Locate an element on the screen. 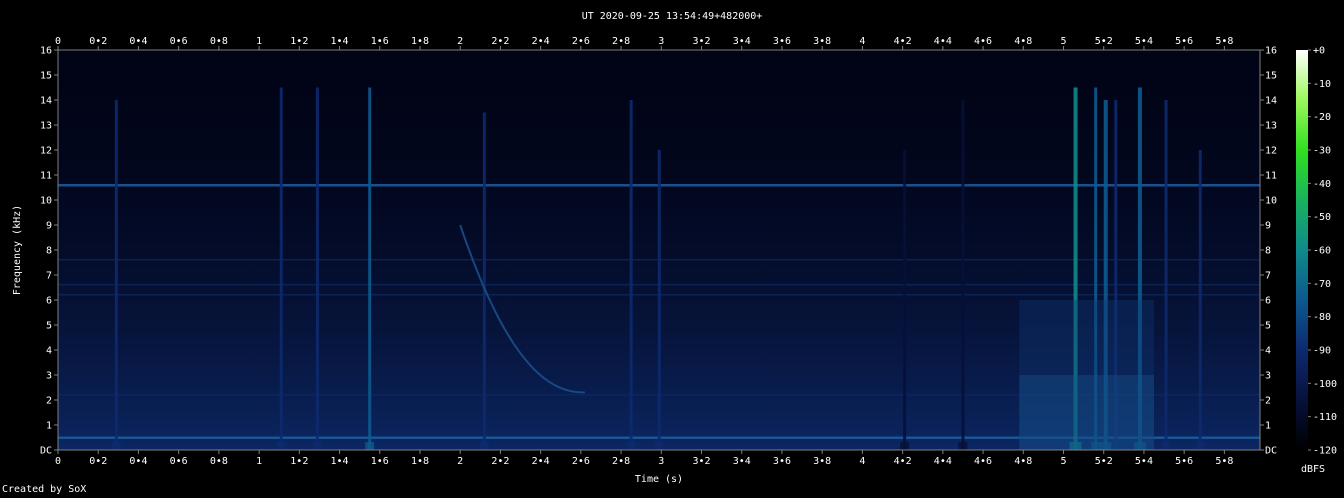 The width and height of the screenshot is (1344, 498). y-tick-label-left: 6 is located at coordinates (49, 301).